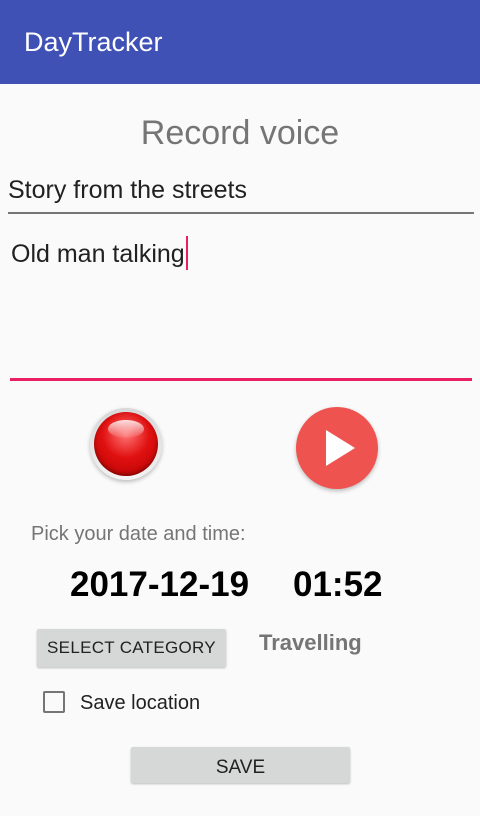  I want to click on selected-category: Travelling, so click(310, 642).